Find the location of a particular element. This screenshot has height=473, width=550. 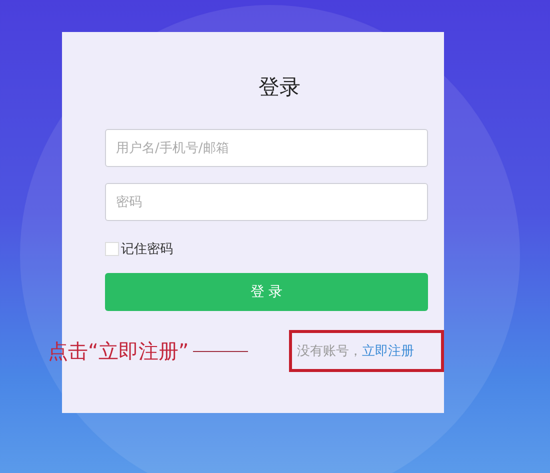

login-button: 登 录 is located at coordinates (266, 292).